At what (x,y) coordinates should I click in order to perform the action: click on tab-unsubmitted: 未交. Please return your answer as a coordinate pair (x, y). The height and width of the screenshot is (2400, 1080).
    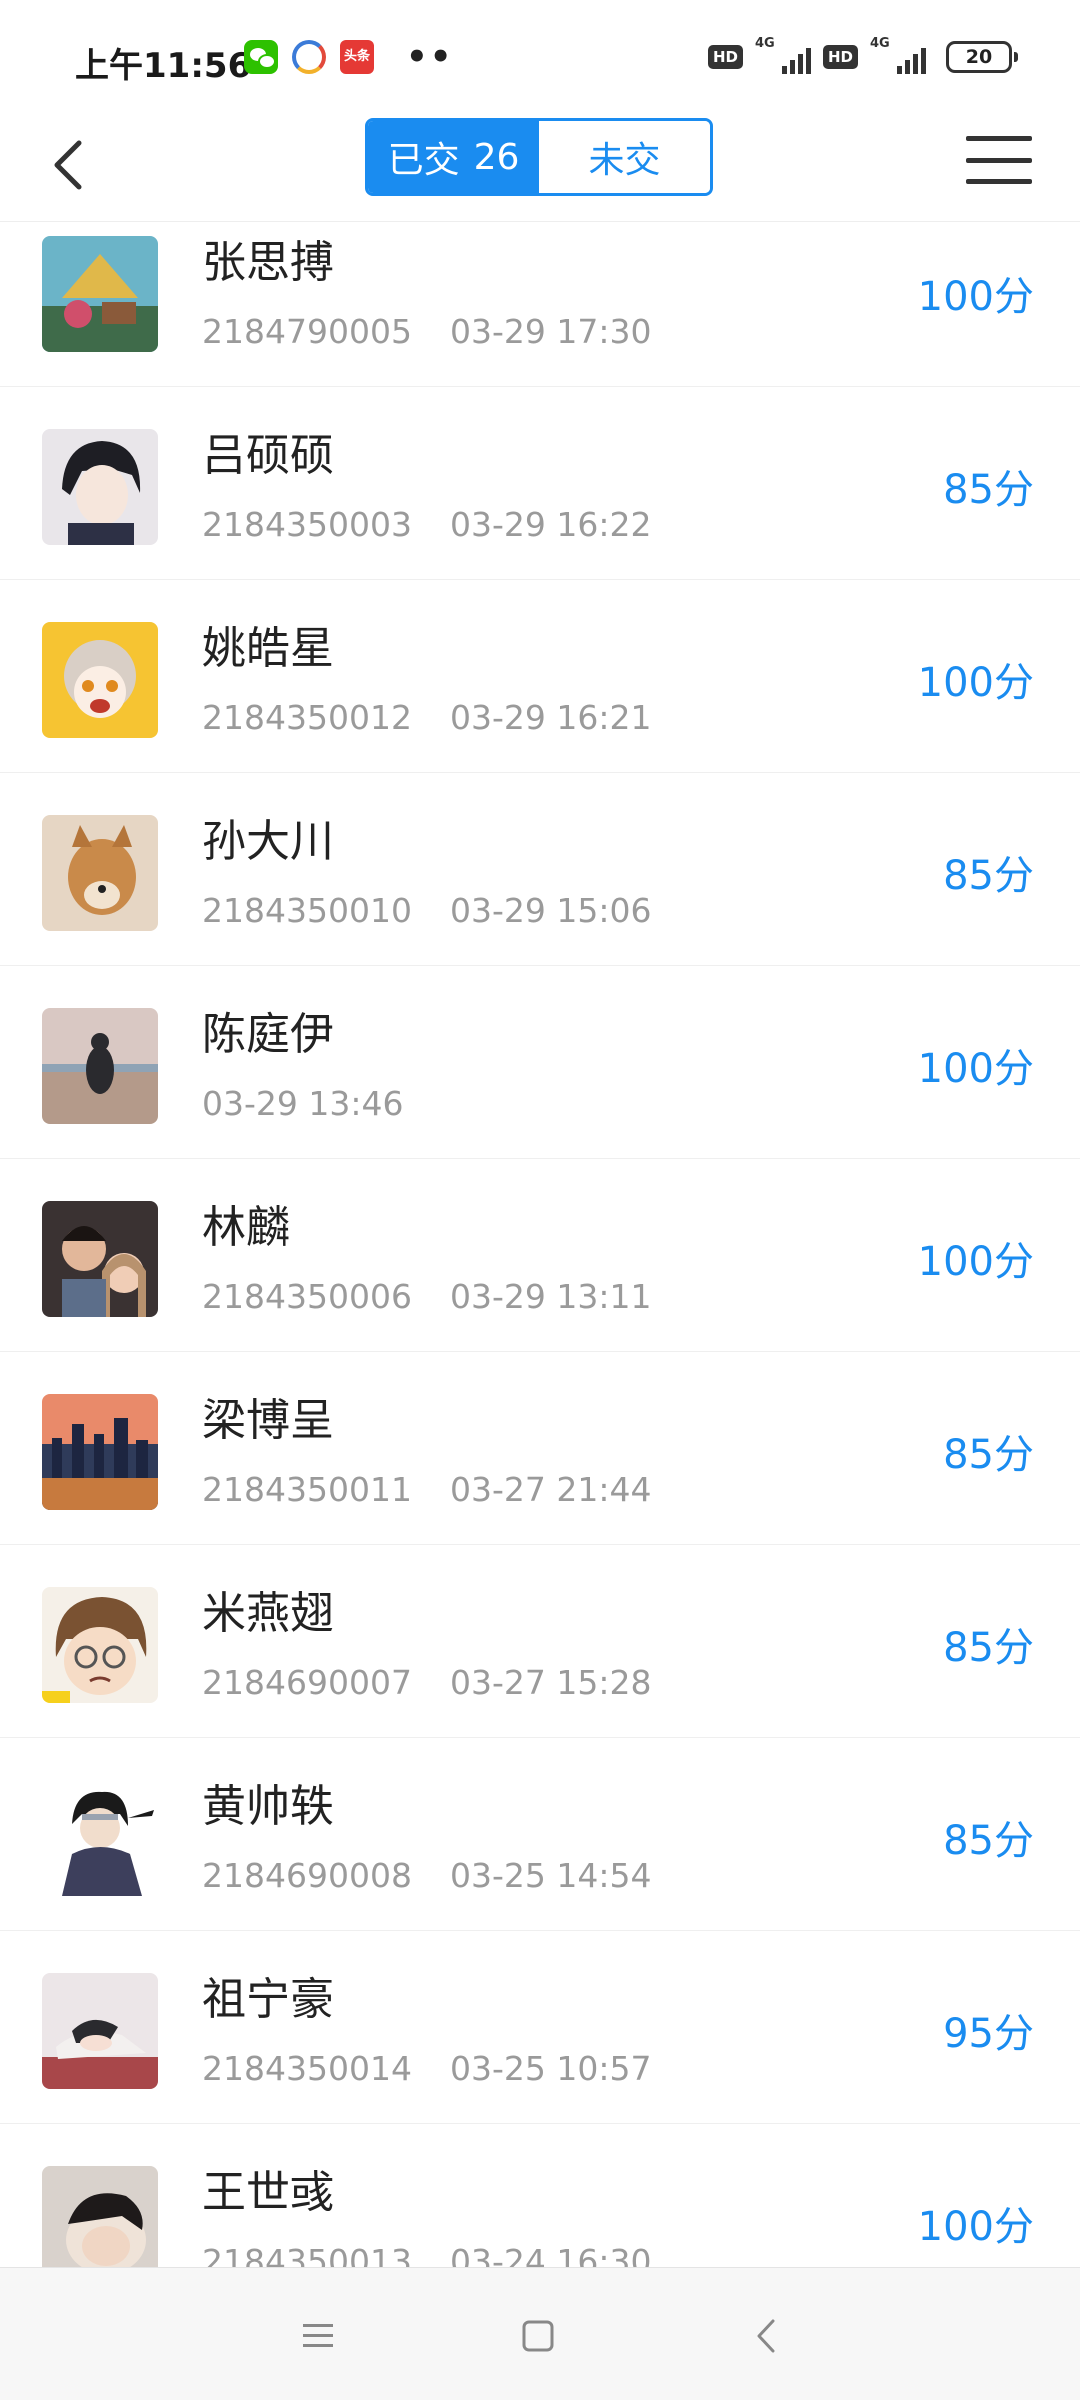
    Looking at the image, I should click on (624, 157).